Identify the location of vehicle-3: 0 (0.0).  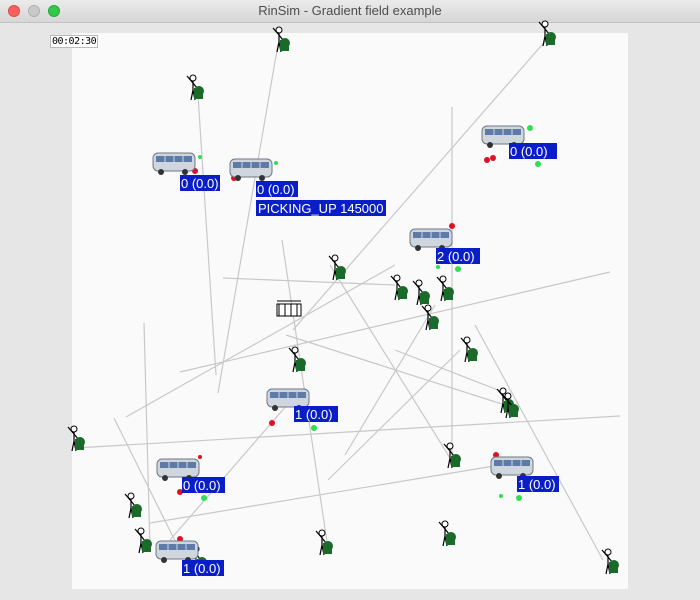
(519, 142).